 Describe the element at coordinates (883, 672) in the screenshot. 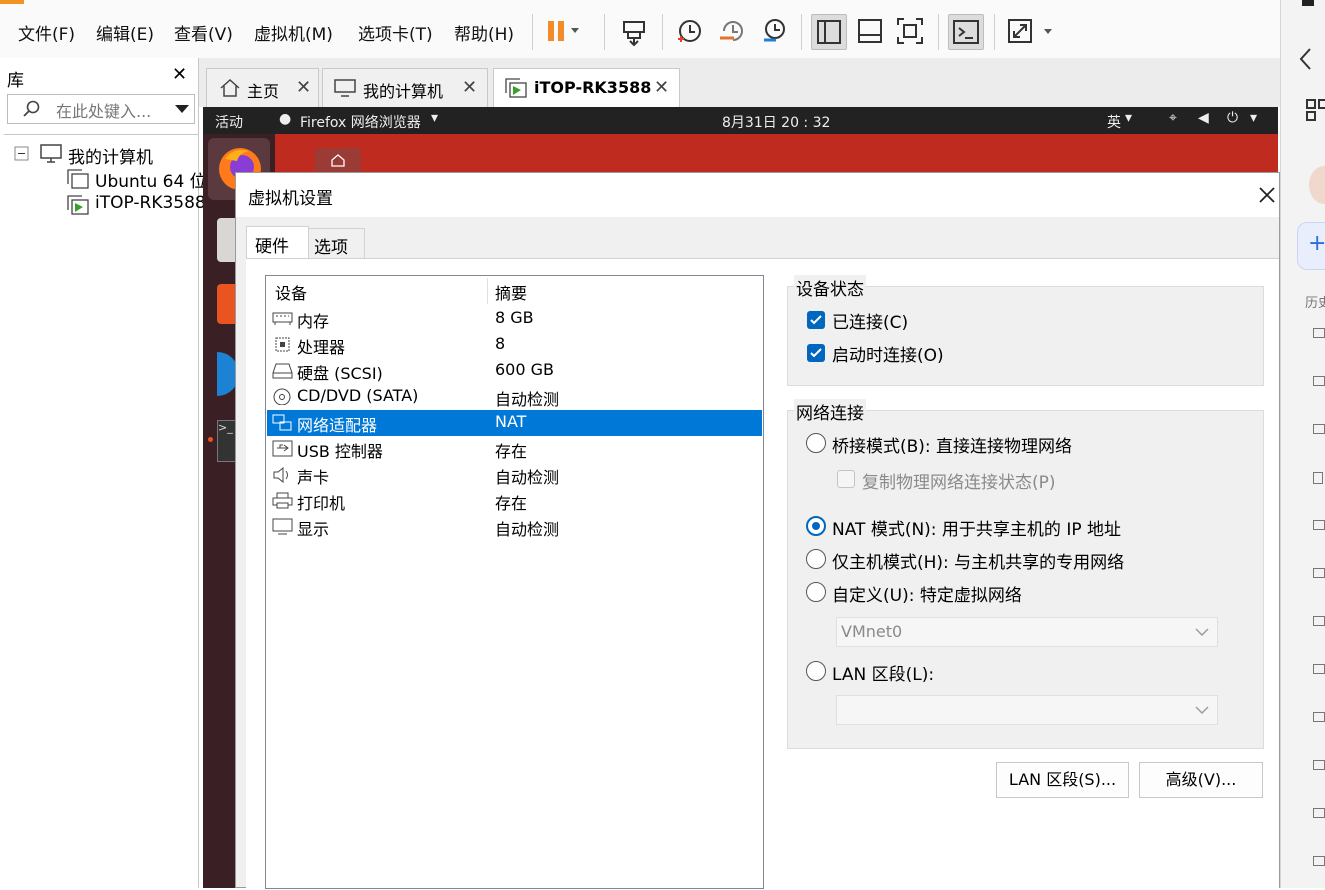

I see `lan-segment-label: LAN 区段(L):` at that location.